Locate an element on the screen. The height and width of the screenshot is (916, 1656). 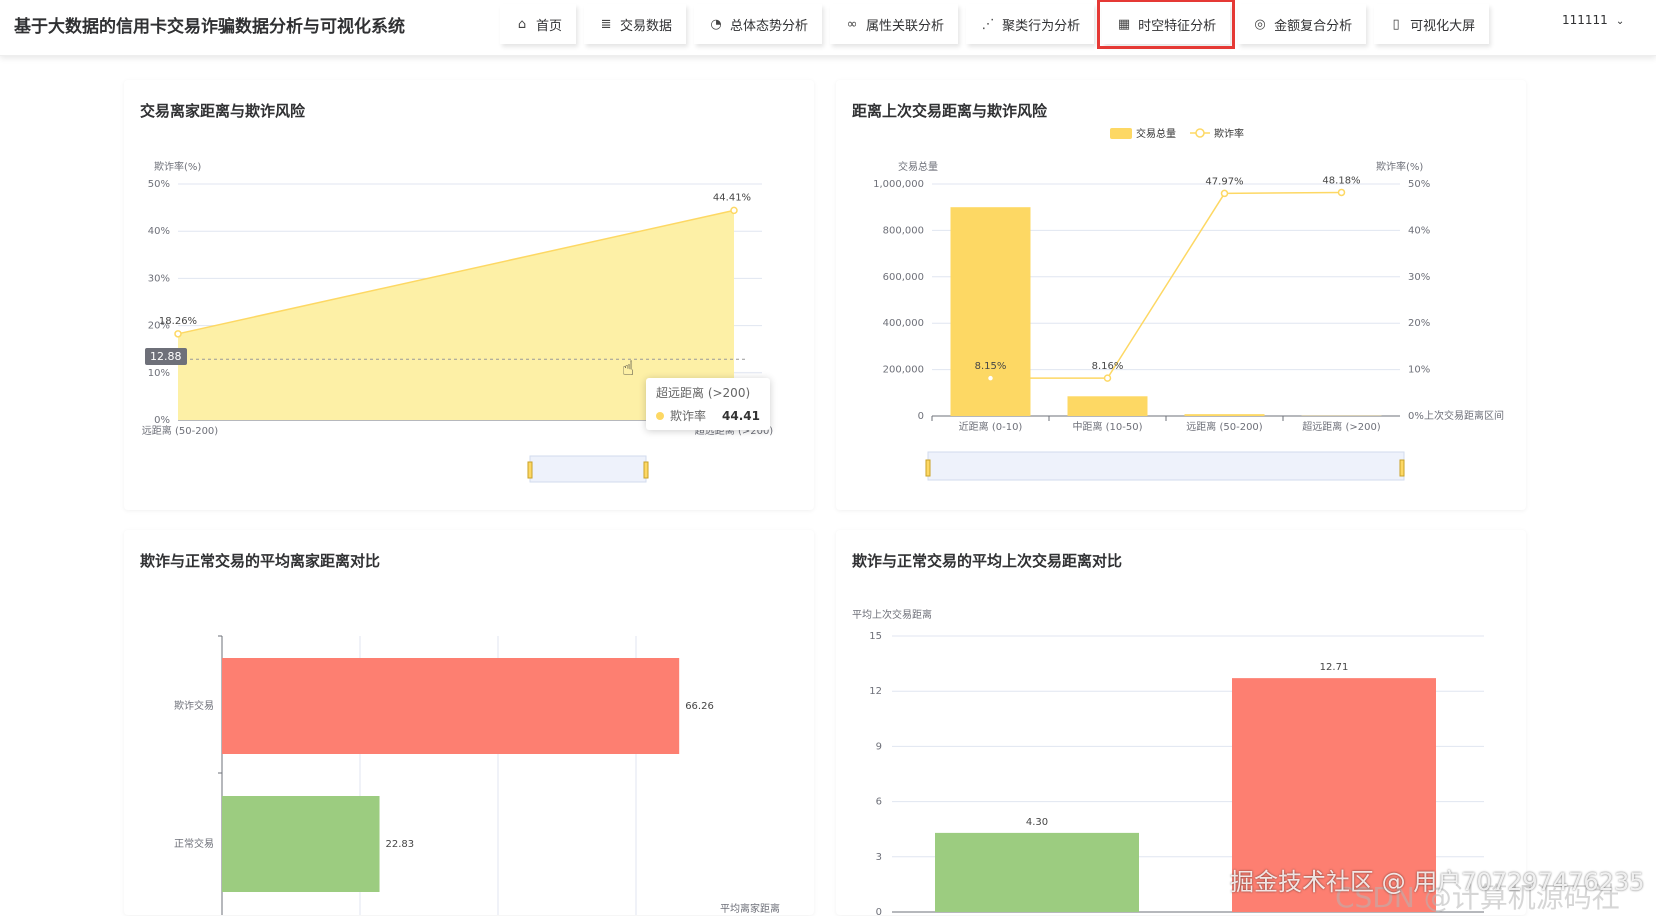
watermark: 掘金技术社区 @ 用户707297476235 is located at coordinates (1437, 879).